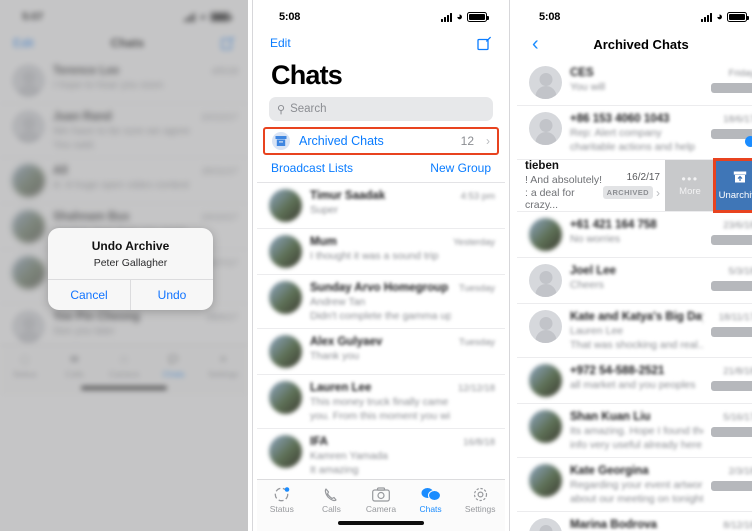 Image resolution: width=752 pixels, height=531 pixels. I want to click on swipe-row-meta: 16/2/17 ARCHIVED ›, so click(631, 185).